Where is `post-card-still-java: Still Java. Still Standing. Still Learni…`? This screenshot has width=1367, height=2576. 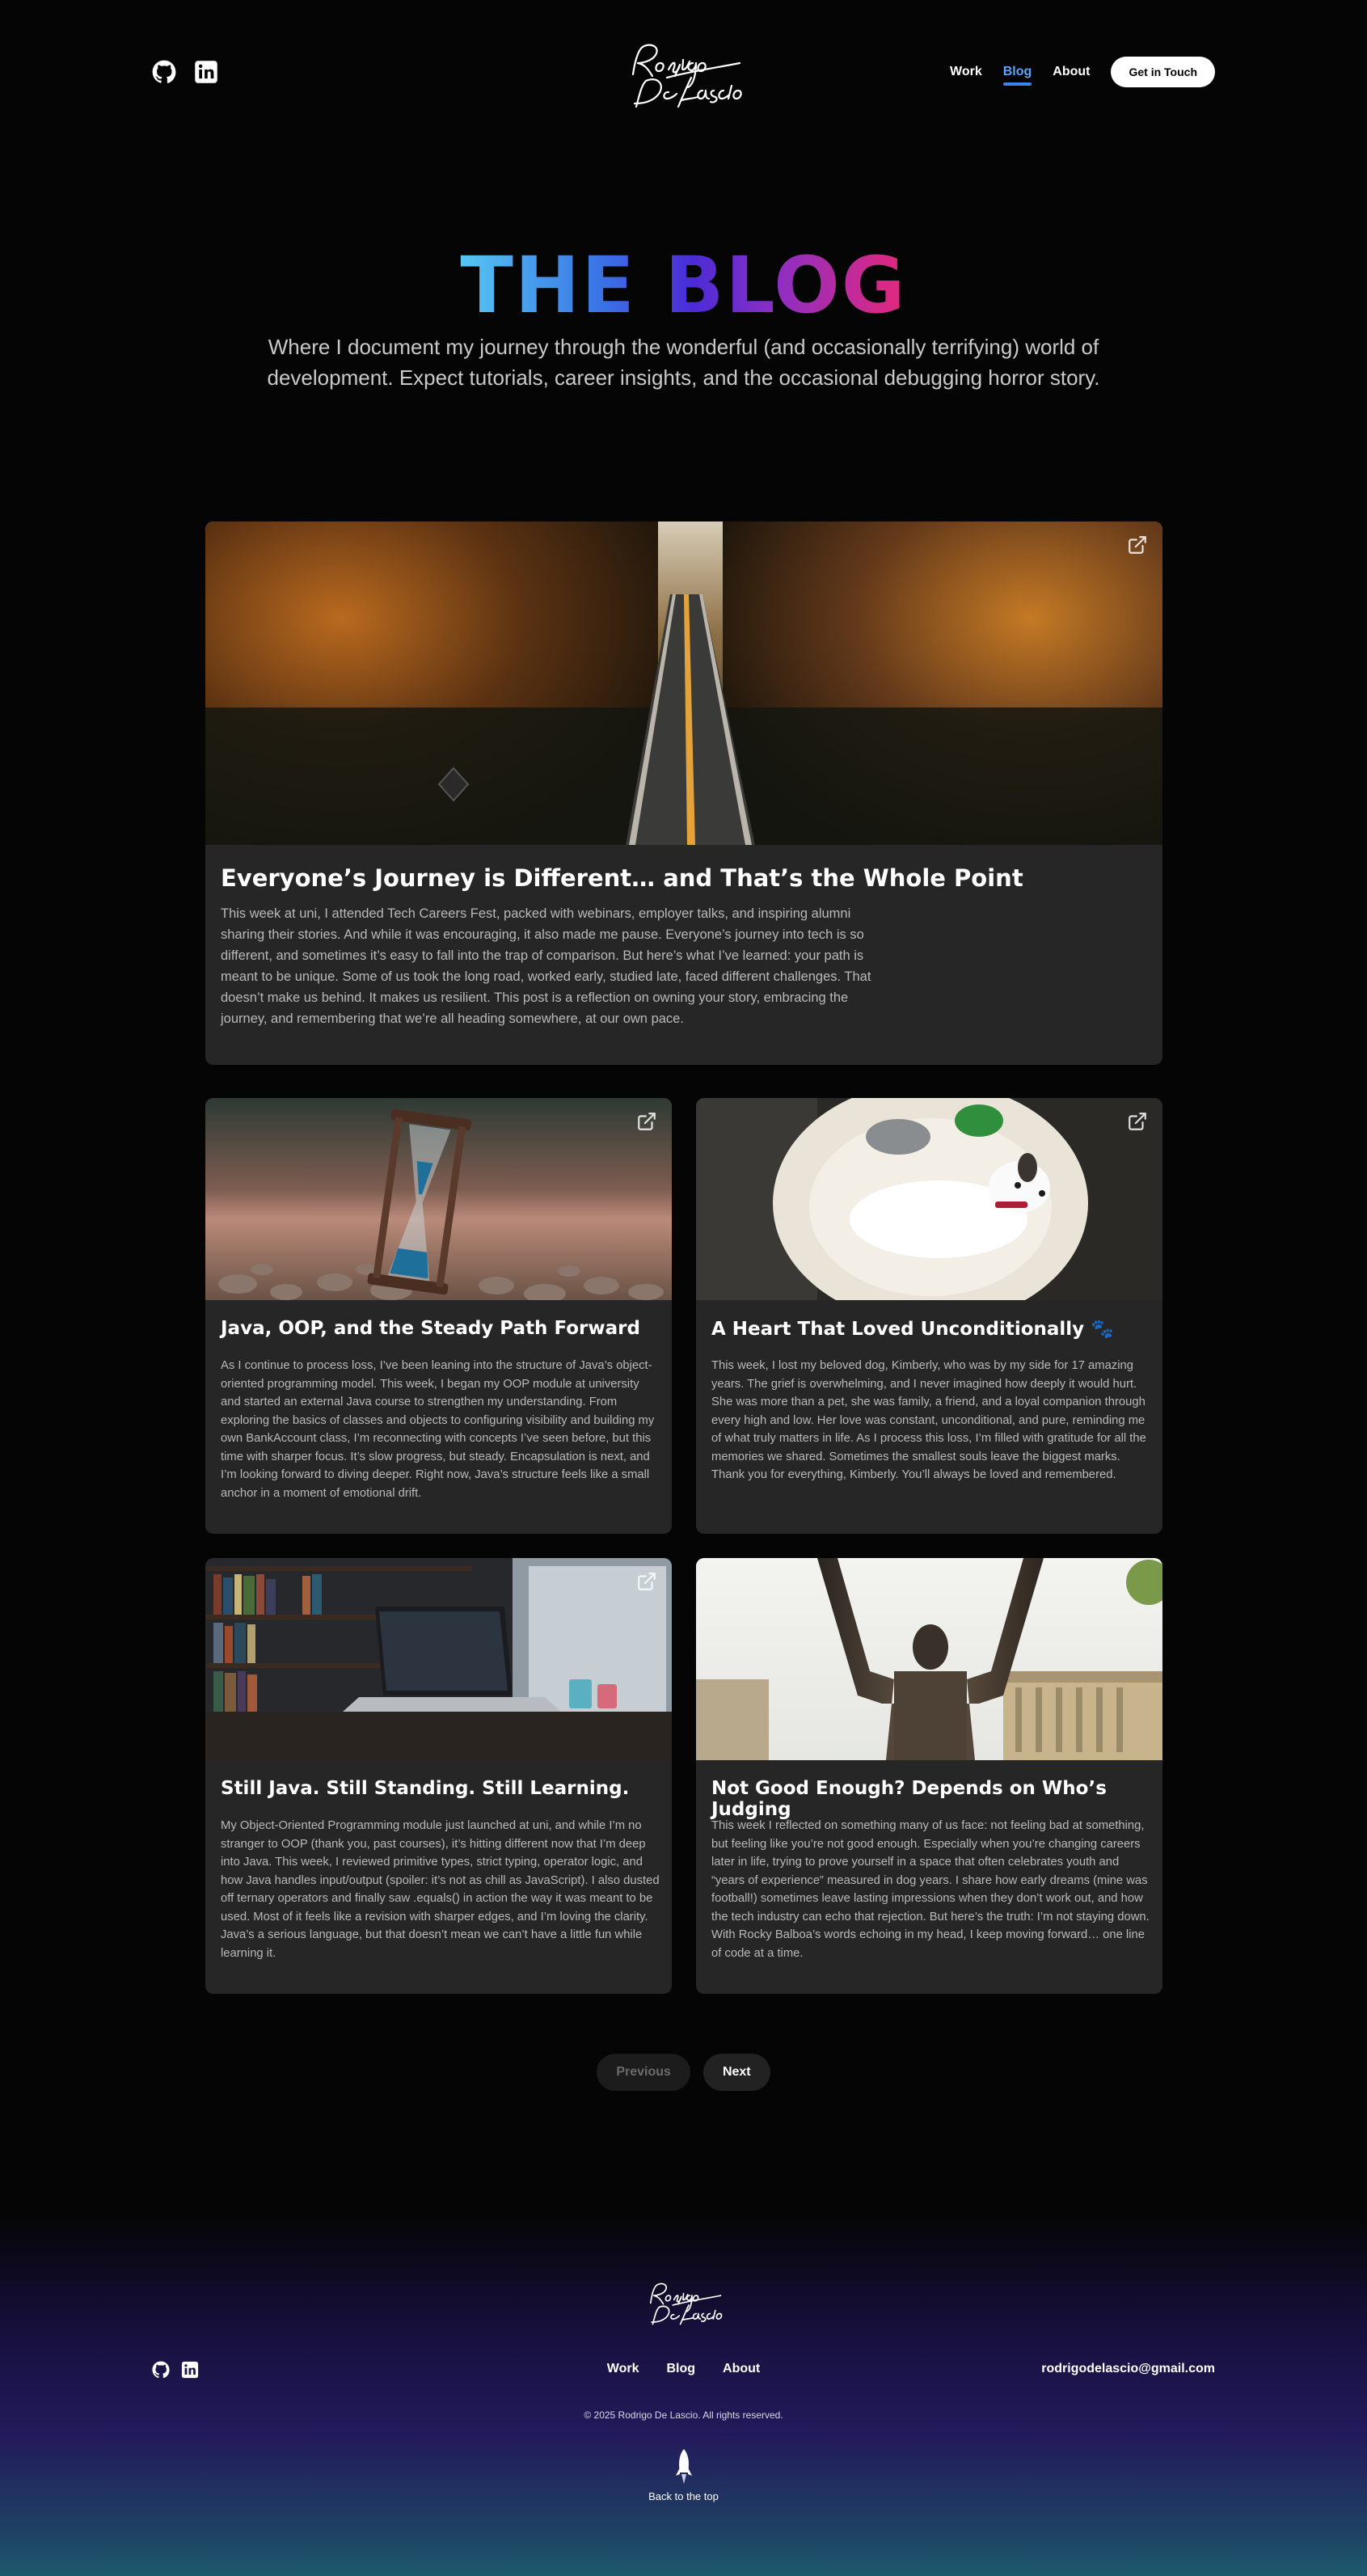 post-card-still-java: Still Java. Still Standing. Still Learni… is located at coordinates (438, 1776).